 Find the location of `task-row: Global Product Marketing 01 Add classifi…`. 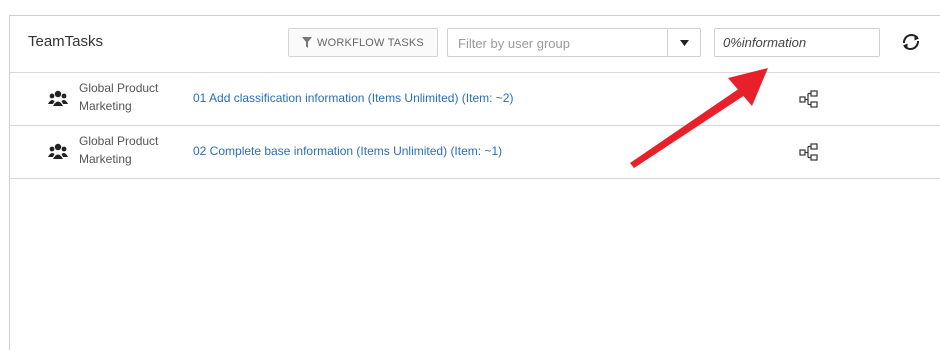

task-row: Global Product Marketing 01 Add classifi… is located at coordinates (475, 99).